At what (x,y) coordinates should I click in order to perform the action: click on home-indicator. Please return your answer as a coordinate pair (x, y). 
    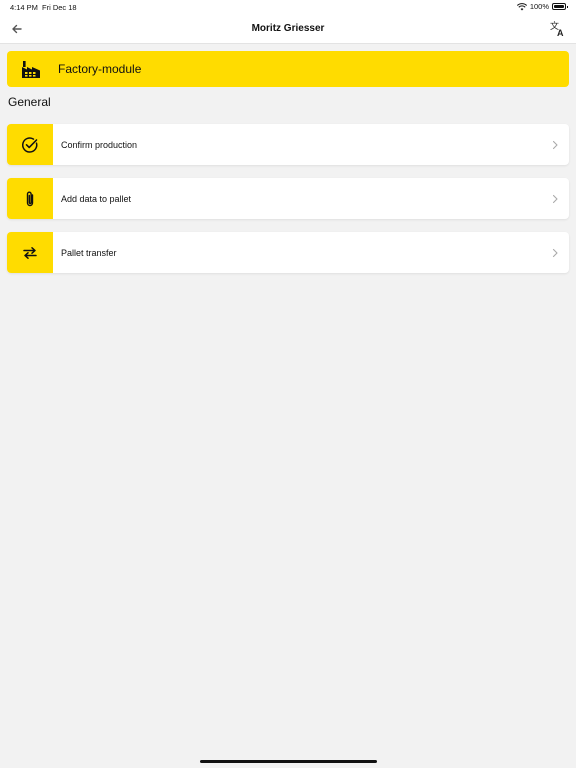
    Looking at the image, I should click on (288, 761).